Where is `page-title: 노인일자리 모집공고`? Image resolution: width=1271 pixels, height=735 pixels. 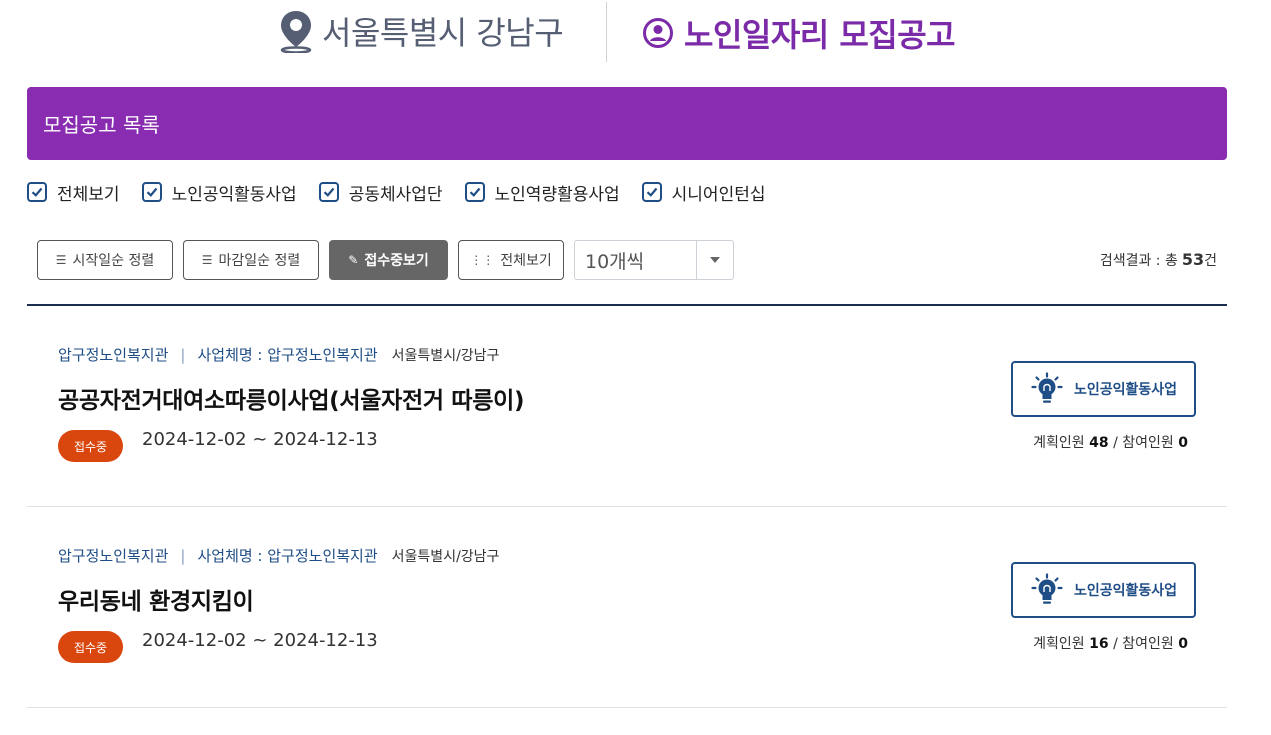
page-title: 노인일자리 모집공고 is located at coordinates (799, 33).